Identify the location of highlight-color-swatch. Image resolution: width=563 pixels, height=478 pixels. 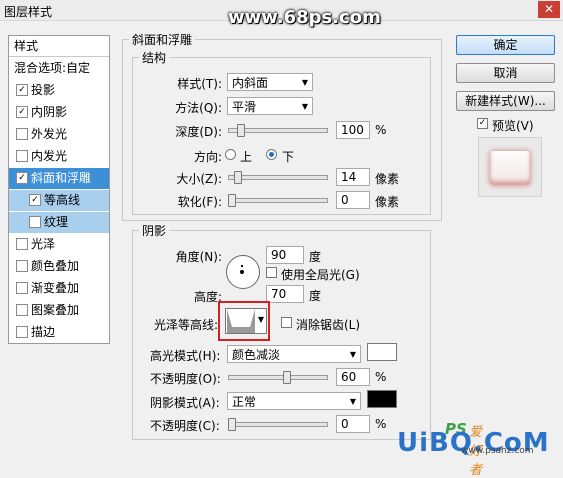
(382, 352).